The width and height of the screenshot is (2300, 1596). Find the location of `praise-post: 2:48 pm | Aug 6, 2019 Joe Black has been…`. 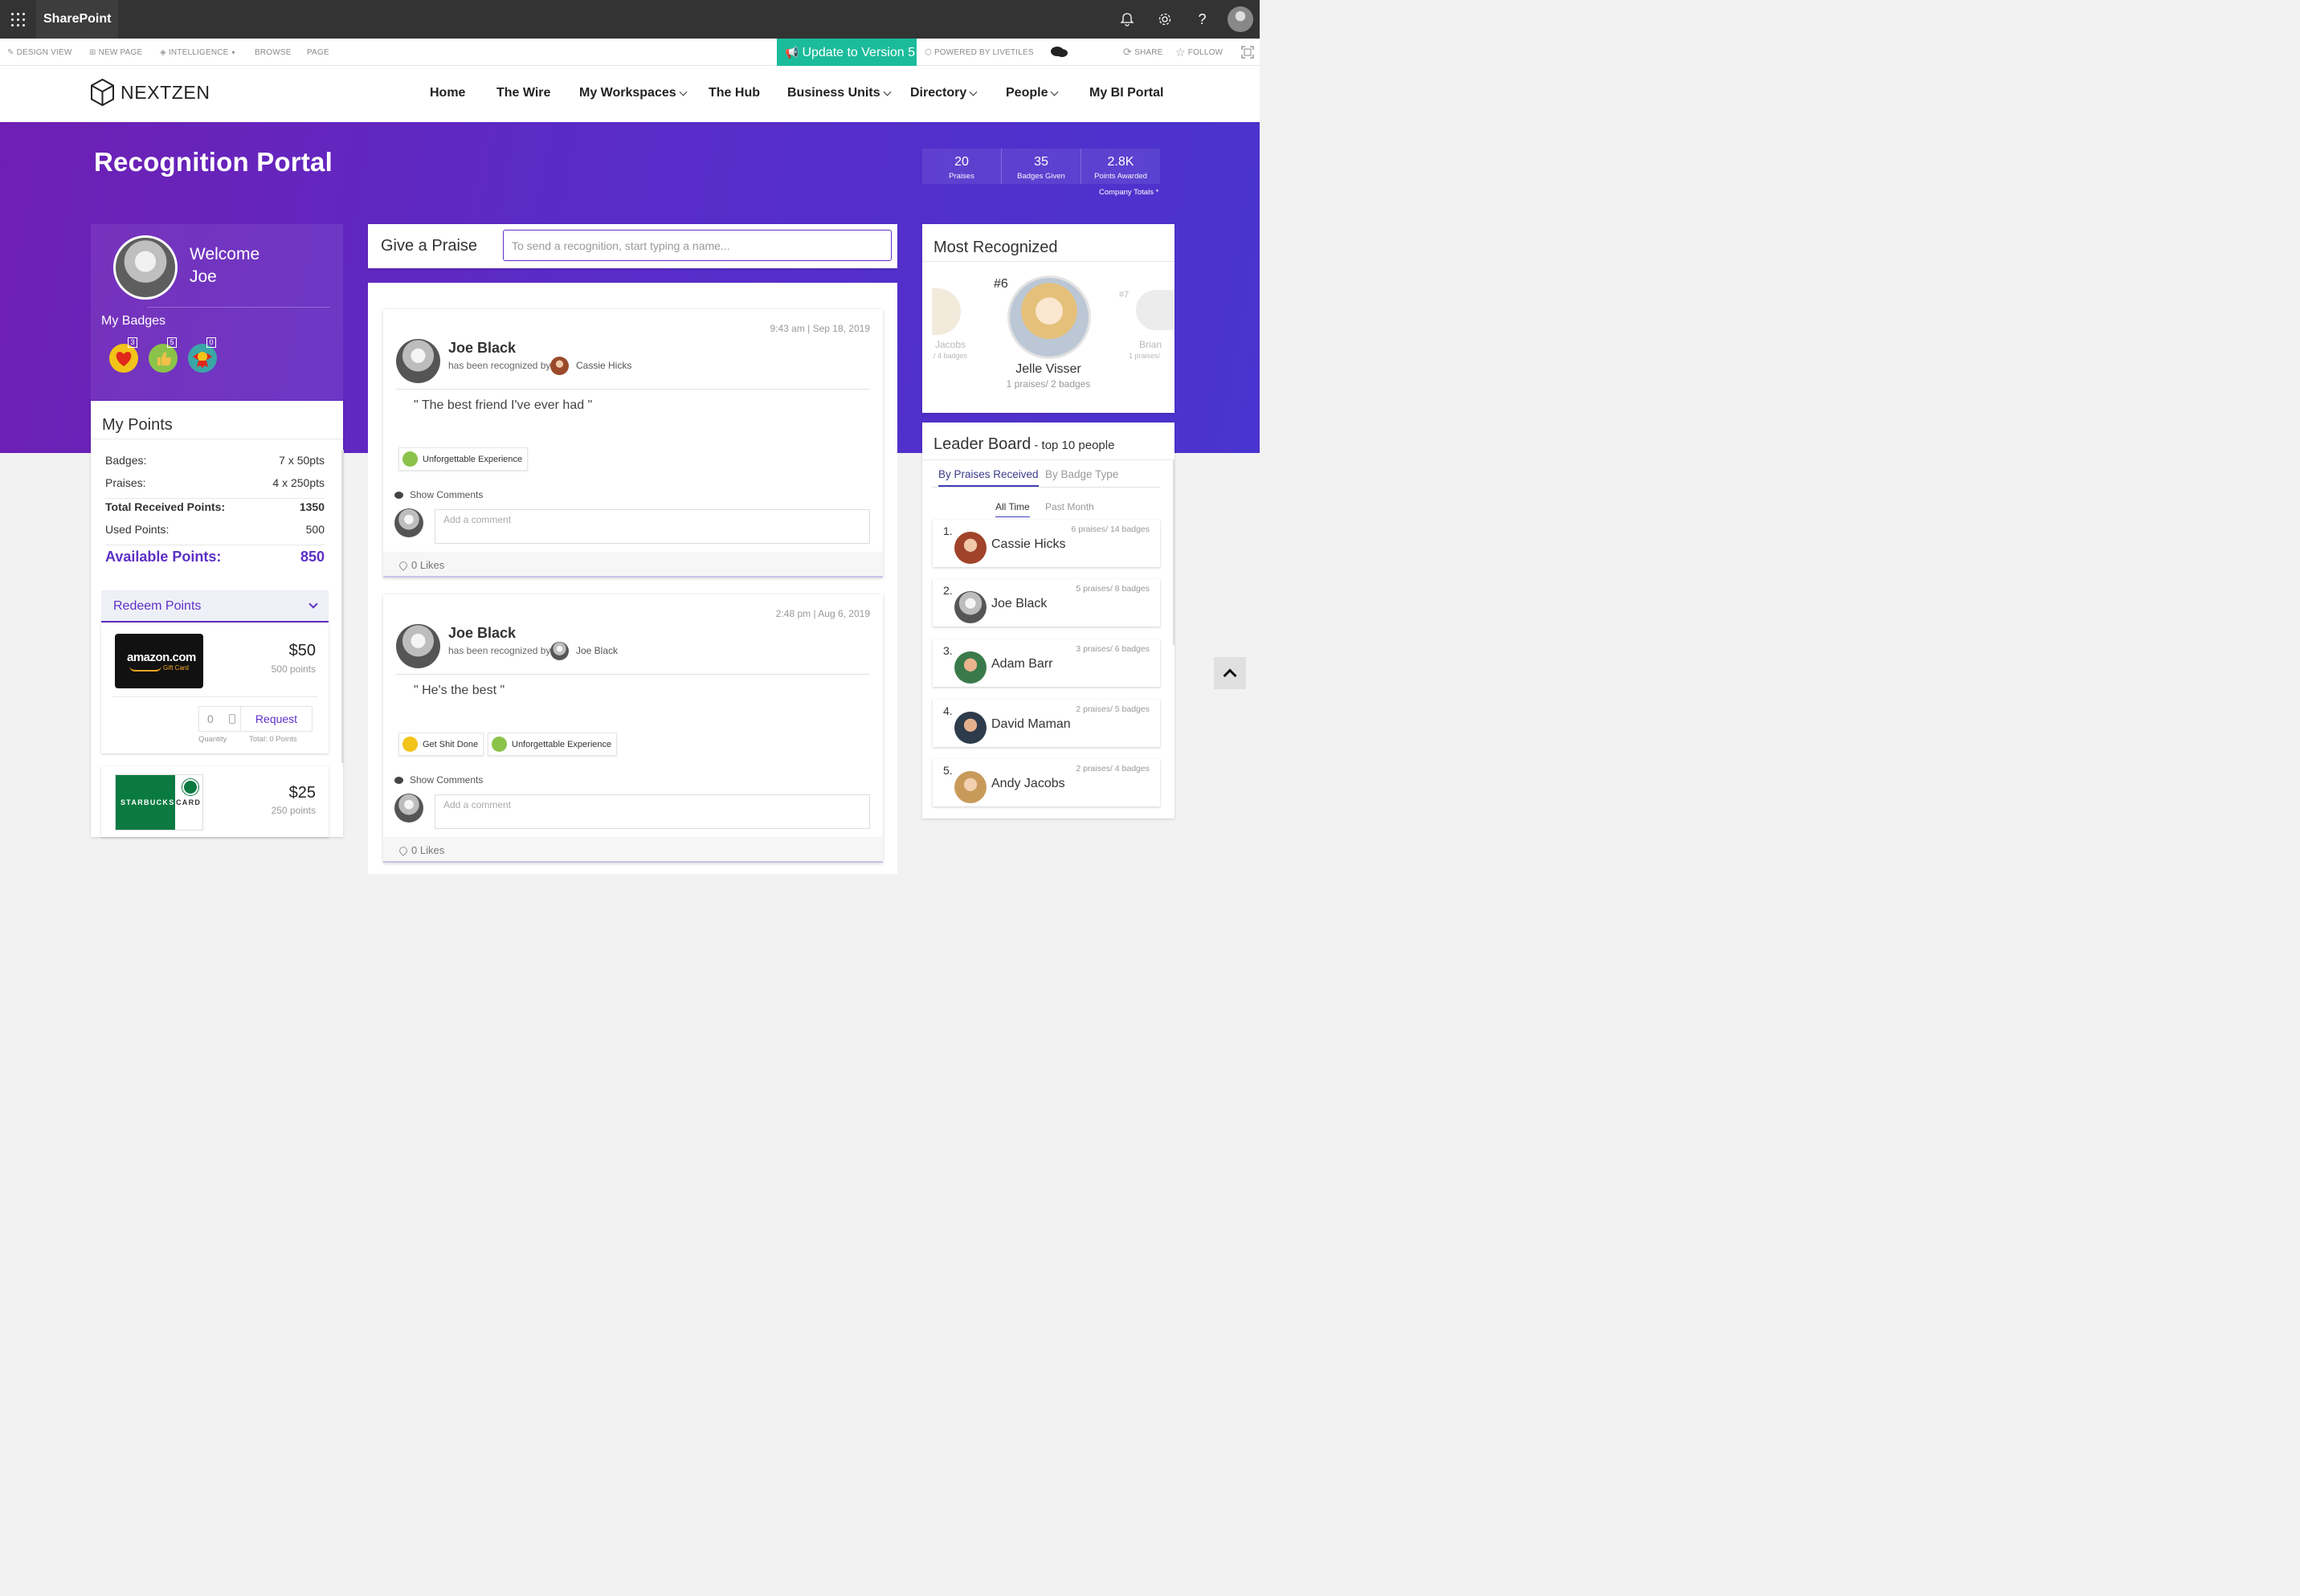

praise-post: 2:48 pm | Aug 6, 2019 Joe Black has been… is located at coordinates (633, 728).